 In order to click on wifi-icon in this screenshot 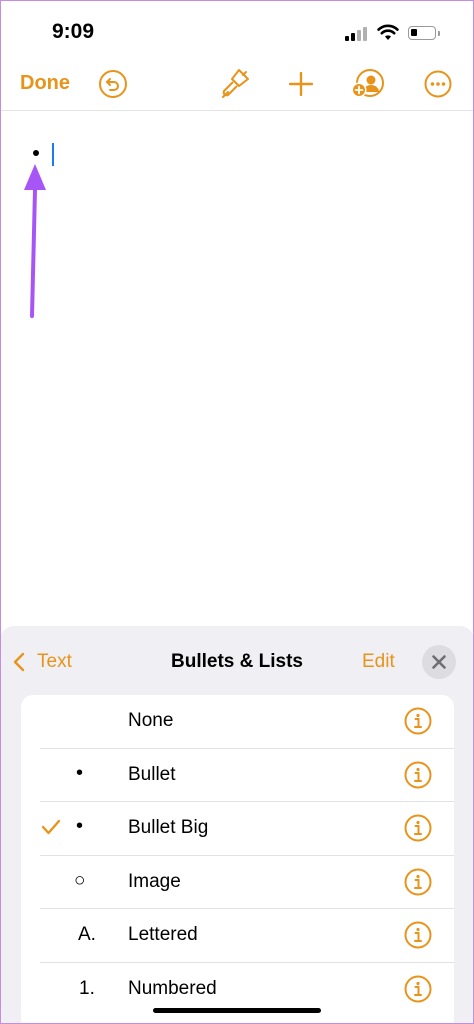, I will do `click(388, 32)`.